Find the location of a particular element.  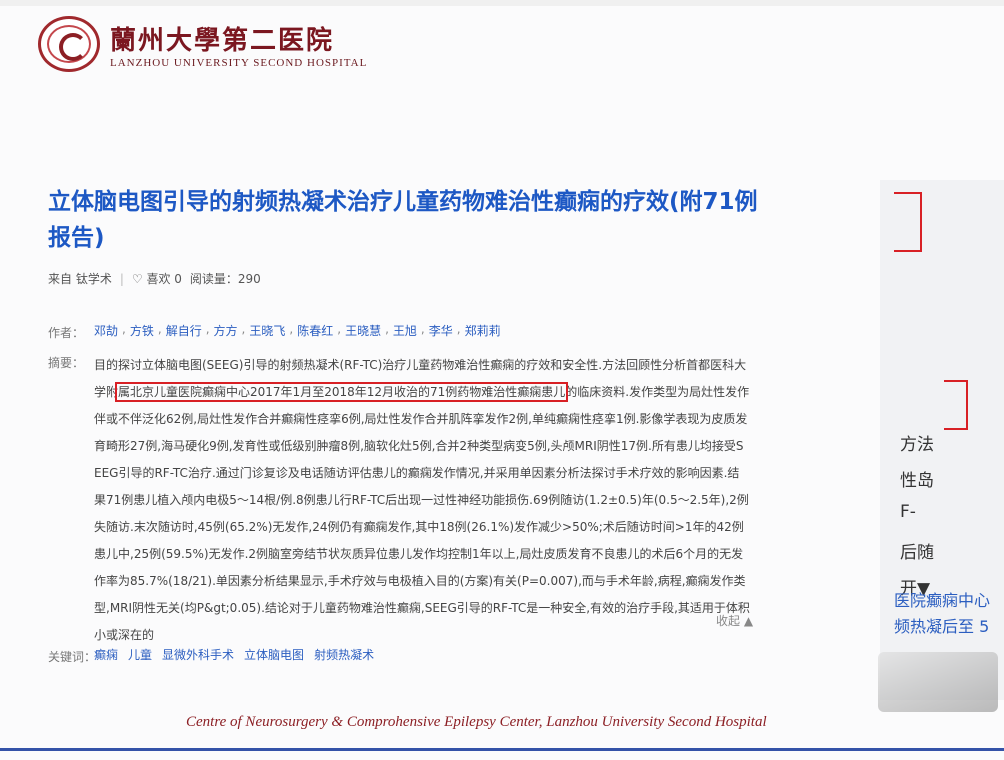

side-text: F- is located at coordinates (908, 512).